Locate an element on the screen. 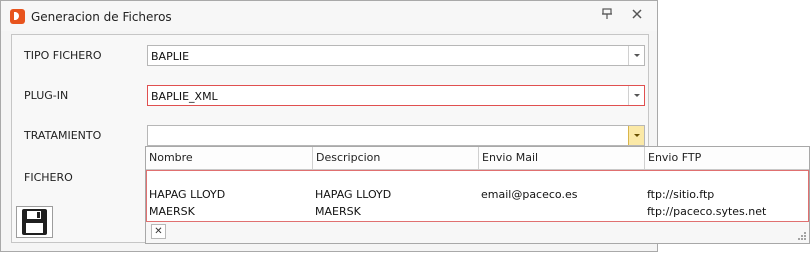 The height and width of the screenshot is (254, 812). dropdown-footer: ✕ is located at coordinates (477, 232).